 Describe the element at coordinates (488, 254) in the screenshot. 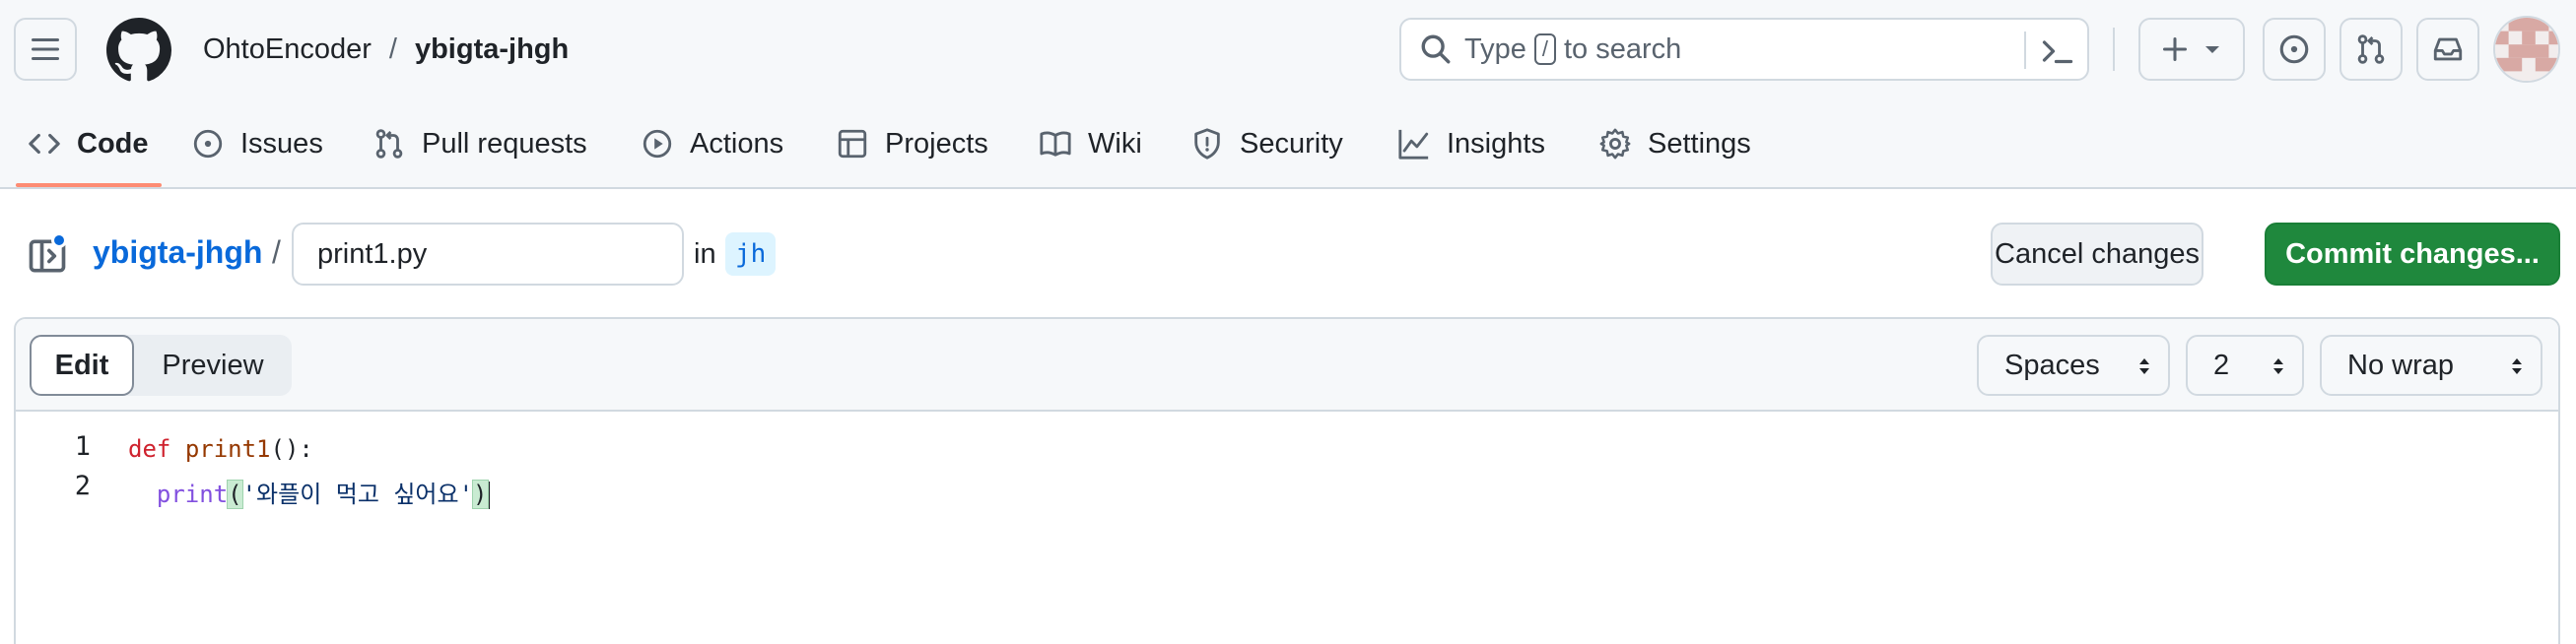

I see `filename-input: print1.py` at that location.